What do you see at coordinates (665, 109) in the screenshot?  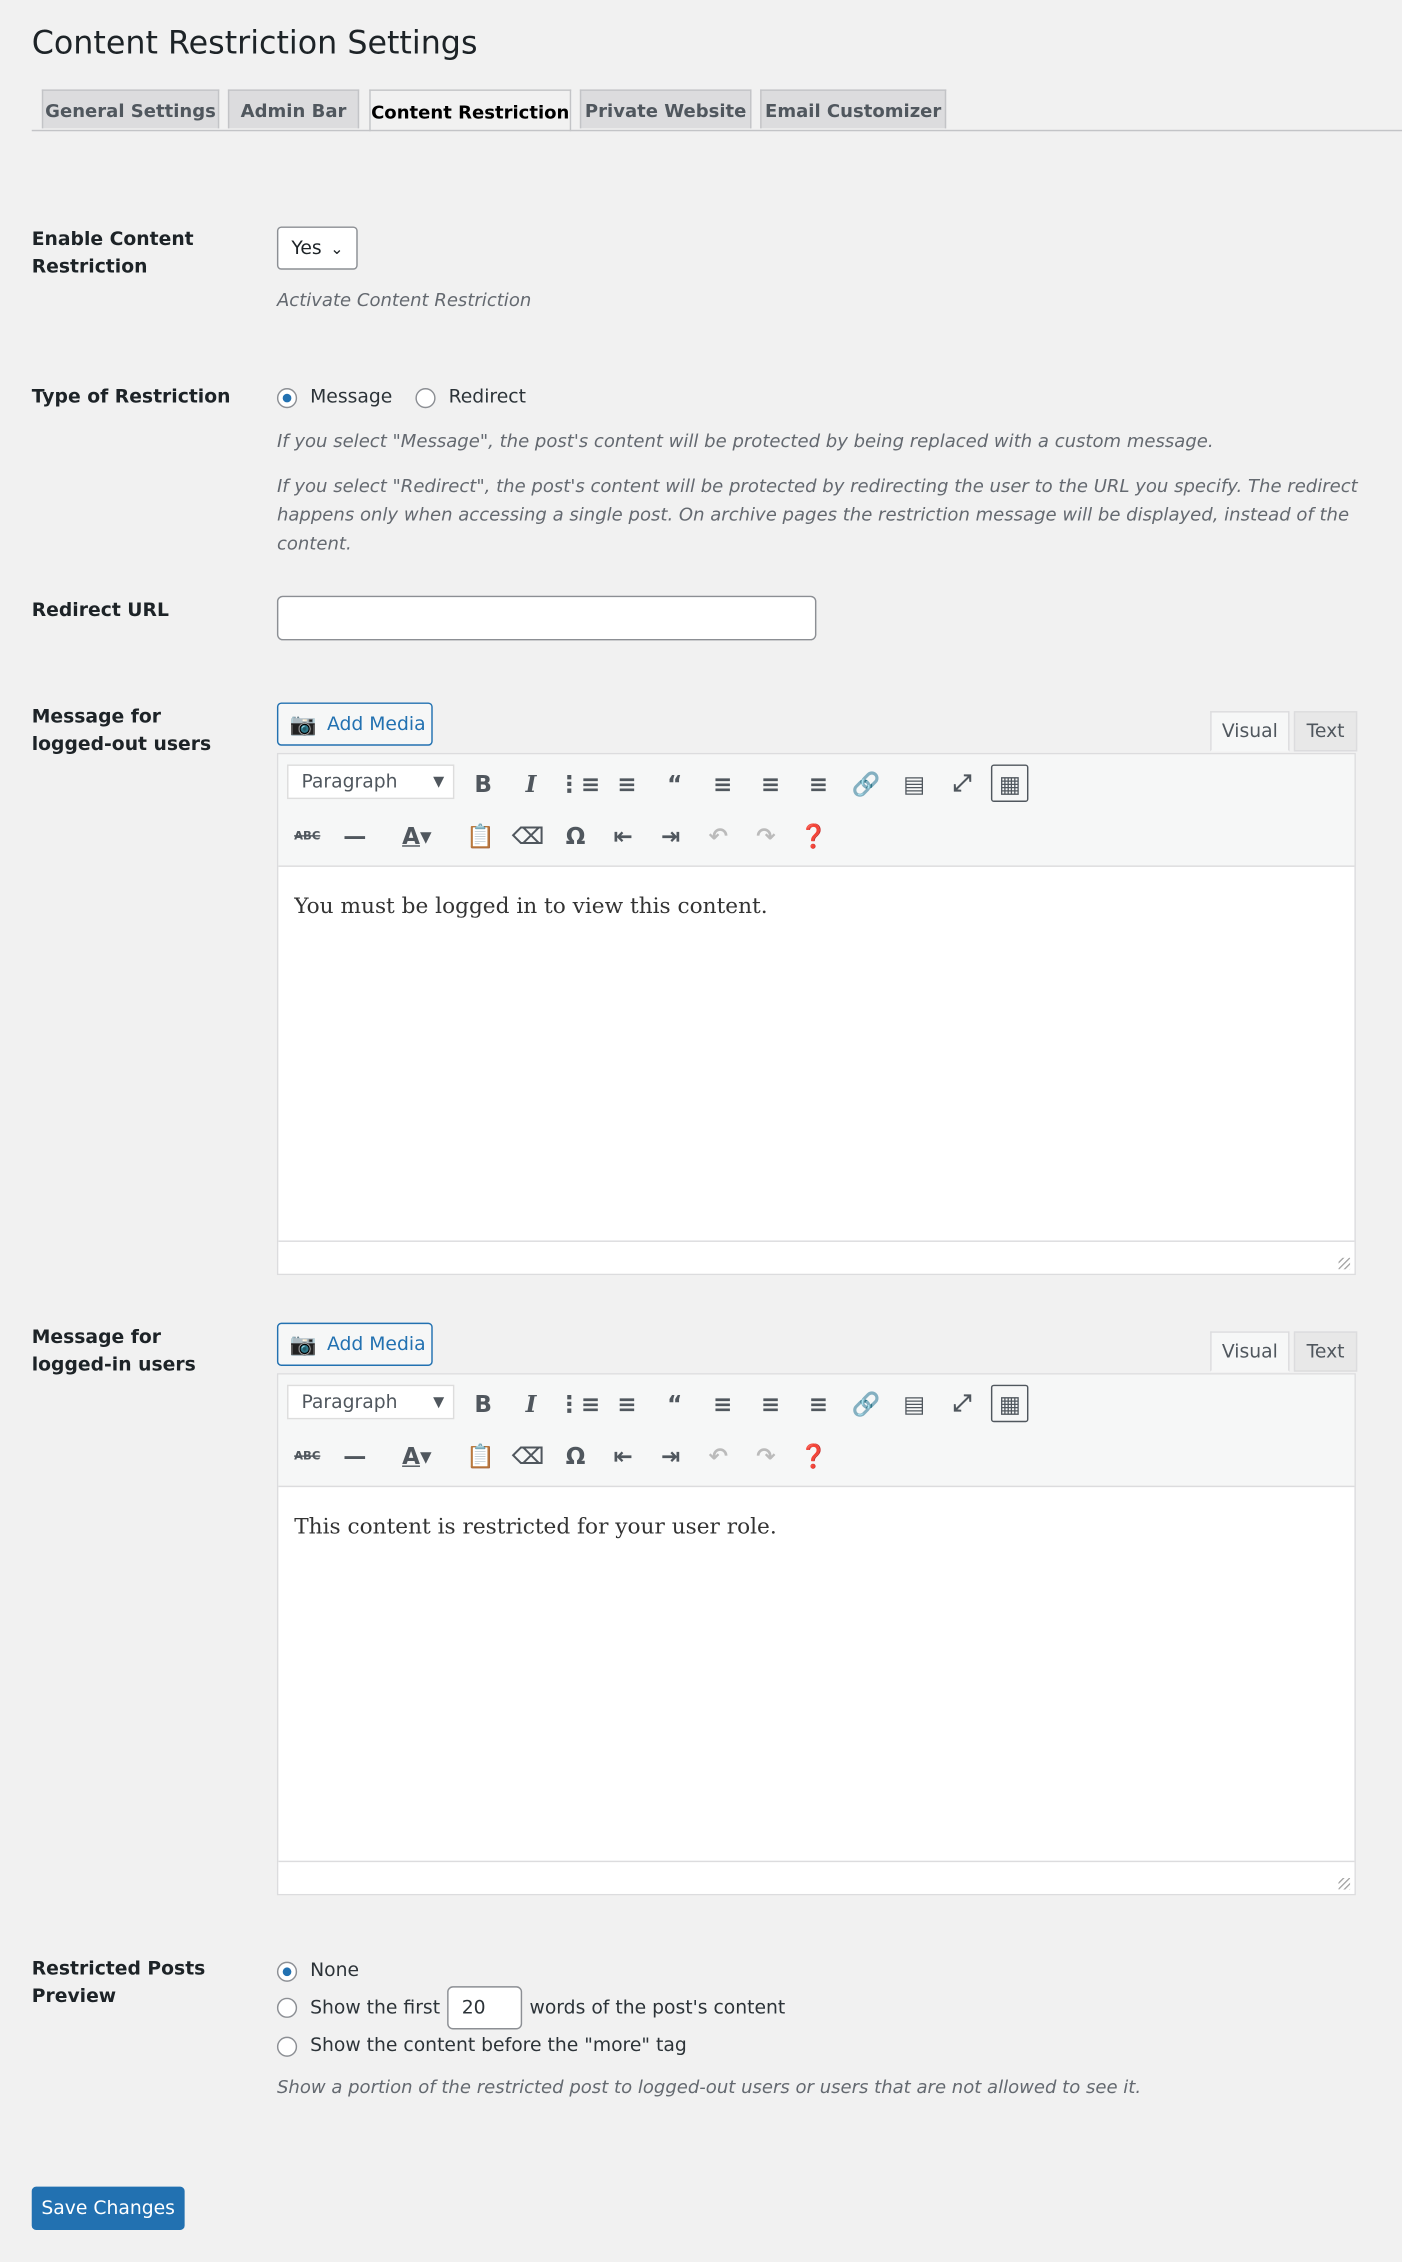 I see `tab-private-website: Private Website` at bounding box center [665, 109].